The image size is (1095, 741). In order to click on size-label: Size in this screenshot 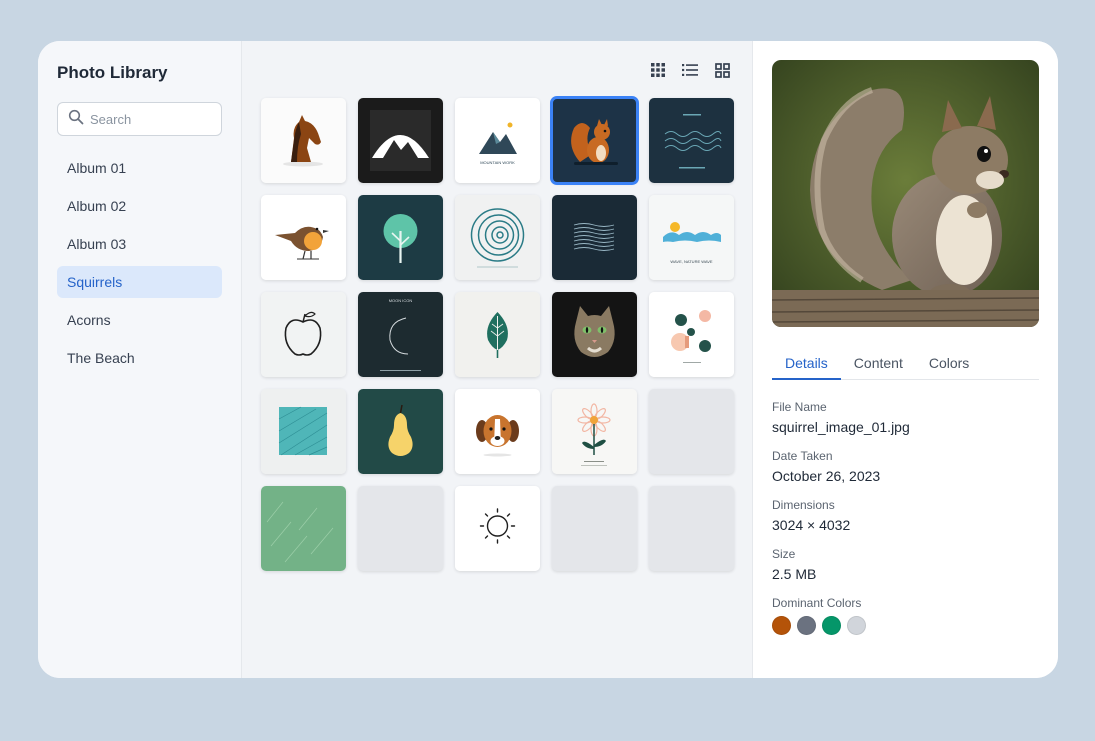, I will do `click(784, 554)`.